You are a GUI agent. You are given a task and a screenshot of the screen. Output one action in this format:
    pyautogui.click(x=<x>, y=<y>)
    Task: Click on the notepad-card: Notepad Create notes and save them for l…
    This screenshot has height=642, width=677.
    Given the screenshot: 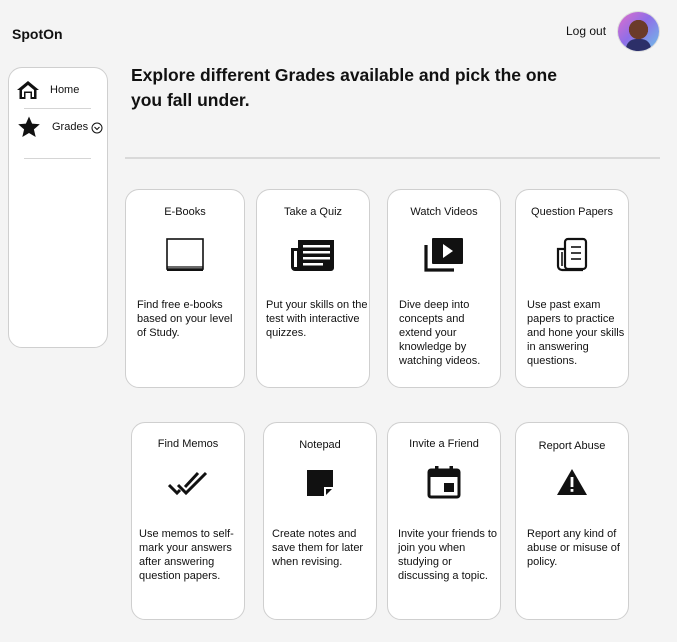 What is the action you would take?
    pyautogui.click(x=320, y=521)
    